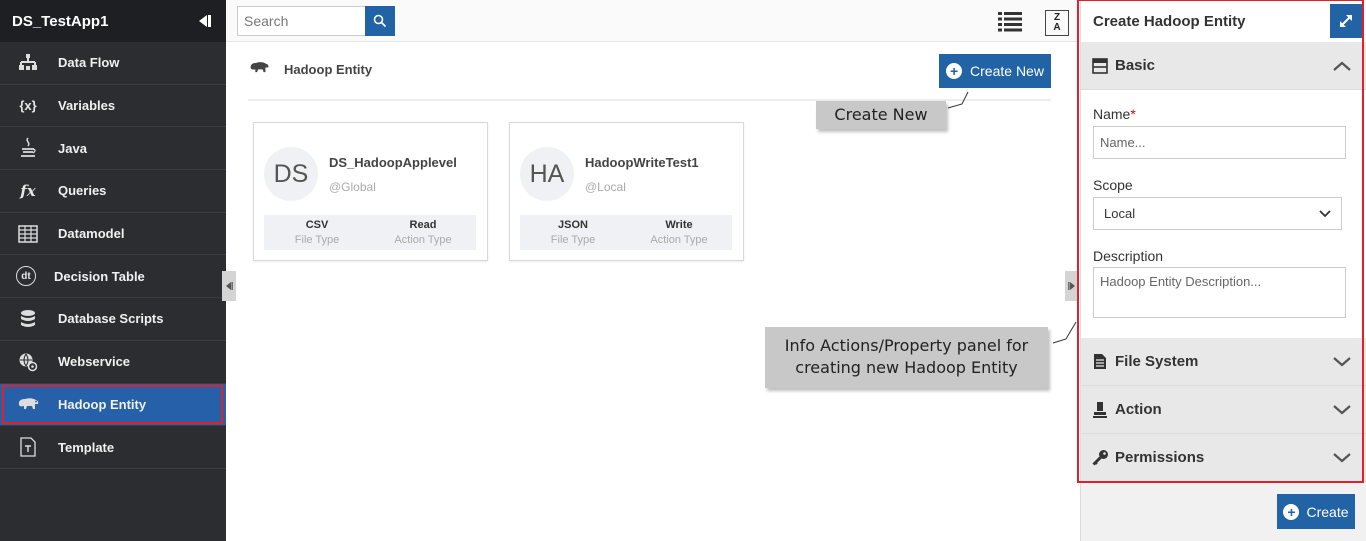 The width and height of the screenshot is (1366, 541). I want to click on collapse-left-handle, so click(229, 286).